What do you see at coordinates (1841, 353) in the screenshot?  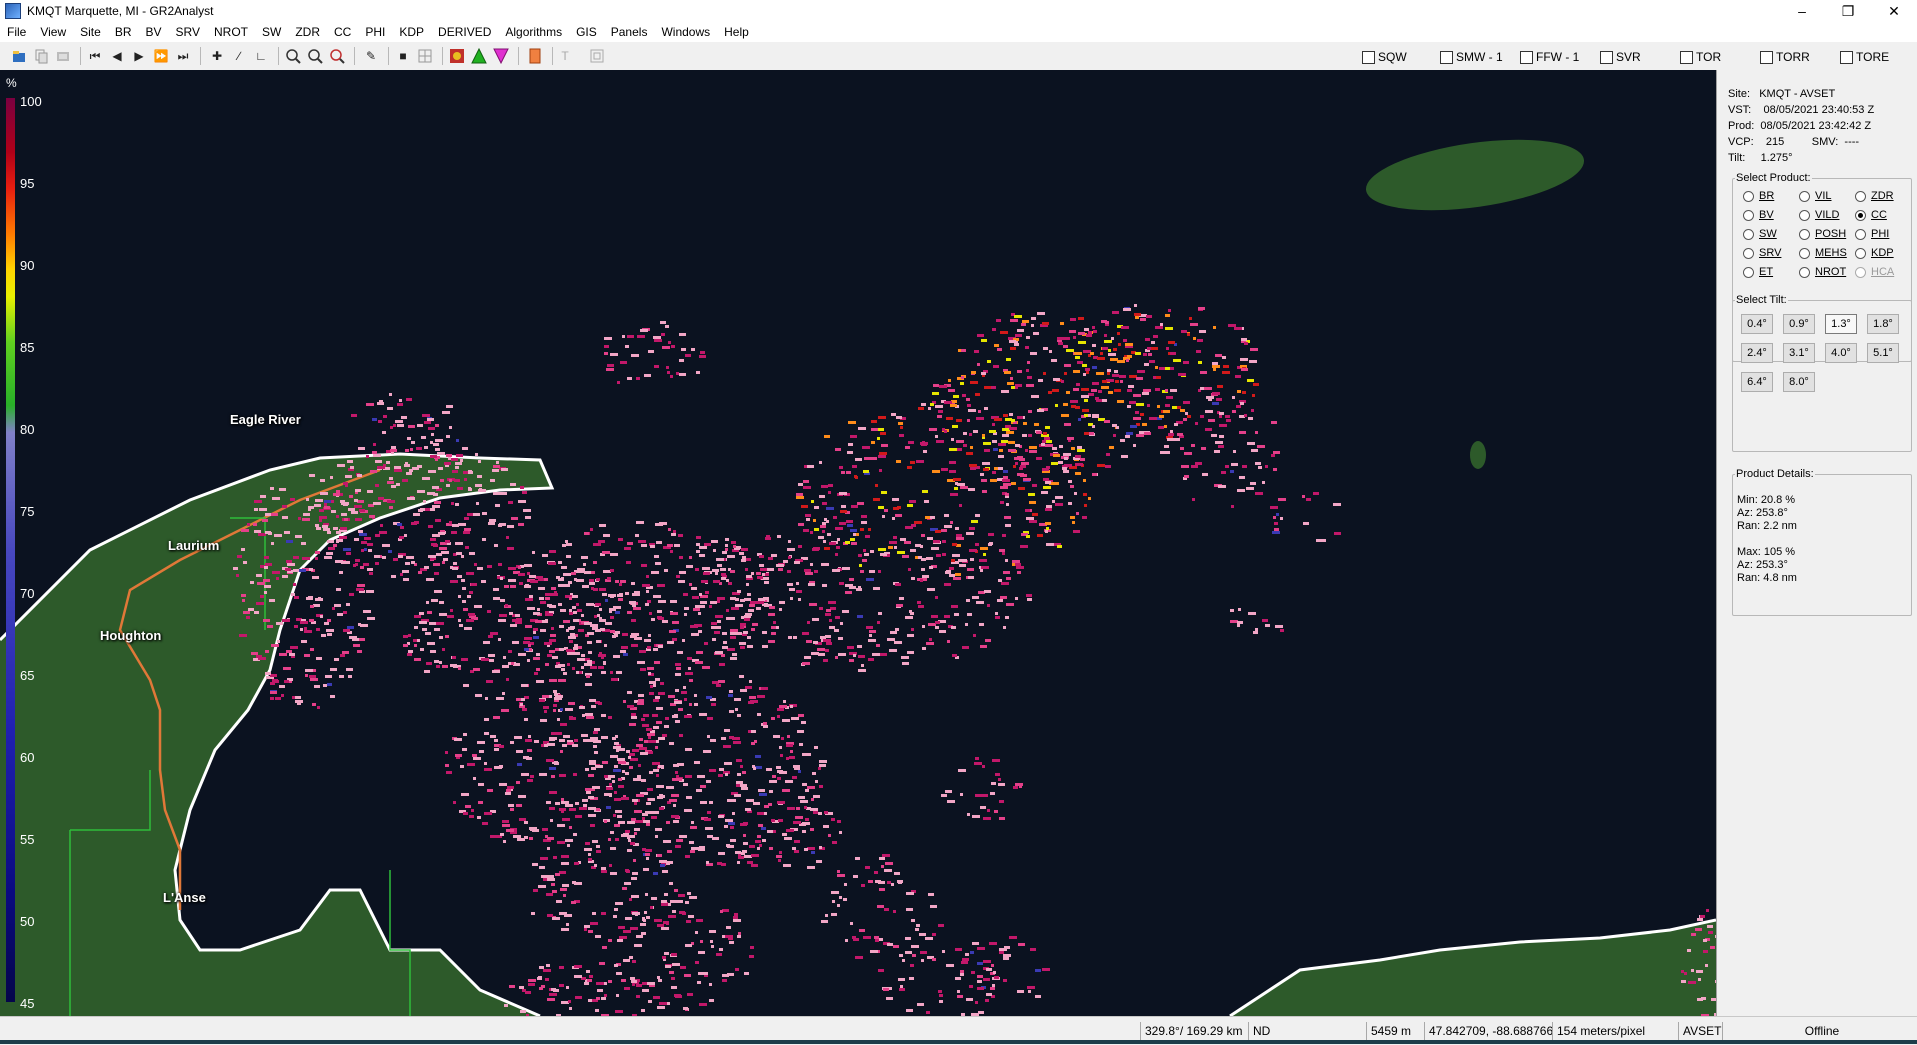 I see `tilt-button: 4.0°` at bounding box center [1841, 353].